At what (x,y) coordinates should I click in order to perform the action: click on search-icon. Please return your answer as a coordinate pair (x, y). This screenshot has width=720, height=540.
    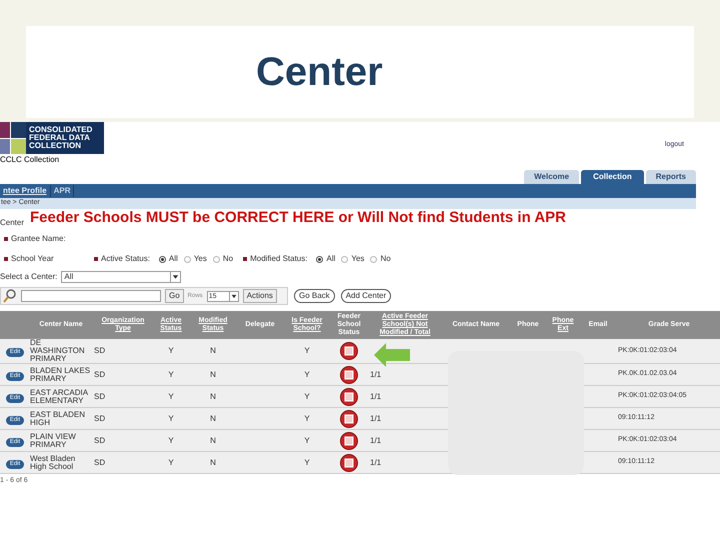
    Looking at the image, I should click on (10, 296).